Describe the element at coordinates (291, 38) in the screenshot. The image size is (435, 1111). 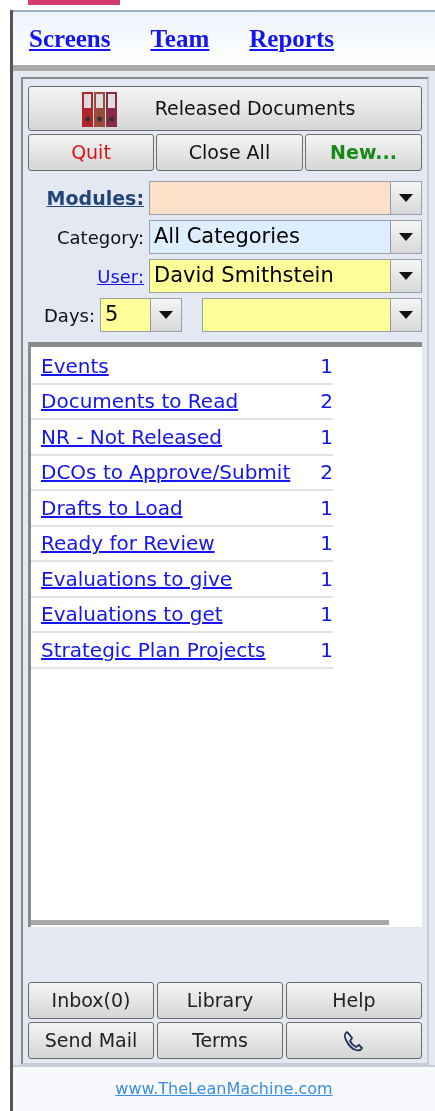
I see `nav-link: Reports` at that location.